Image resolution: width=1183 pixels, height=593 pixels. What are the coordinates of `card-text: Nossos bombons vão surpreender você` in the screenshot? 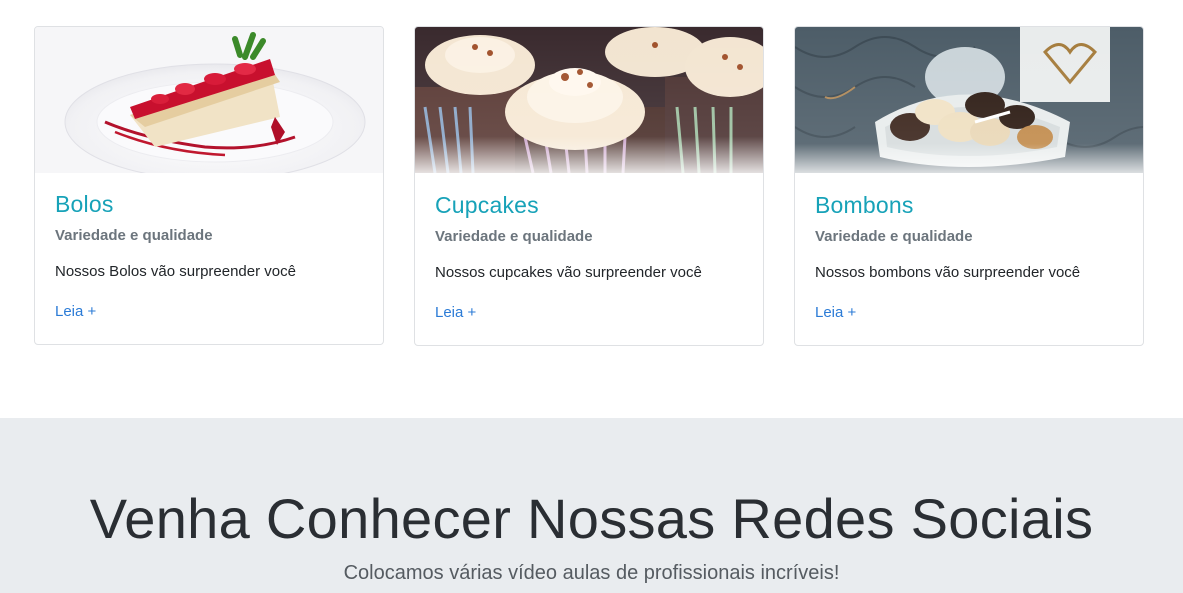 It's located at (948, 272).